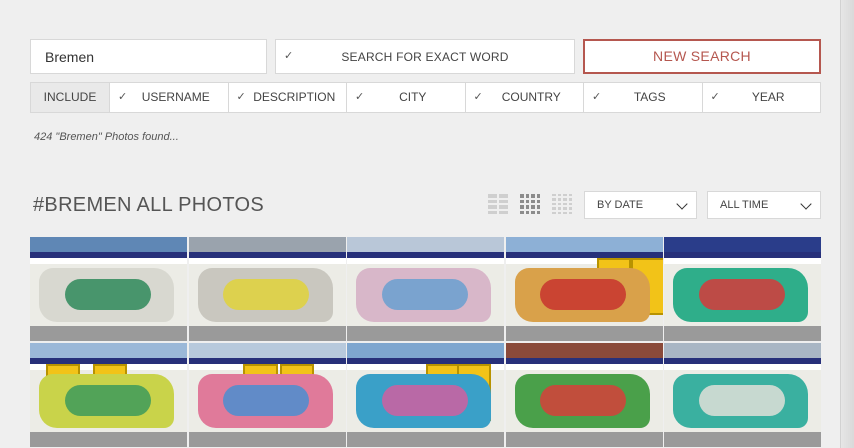 This screenshot has height=448, width=854. I want to click on filter-year: ✓ YEAR, so click(762, 97).